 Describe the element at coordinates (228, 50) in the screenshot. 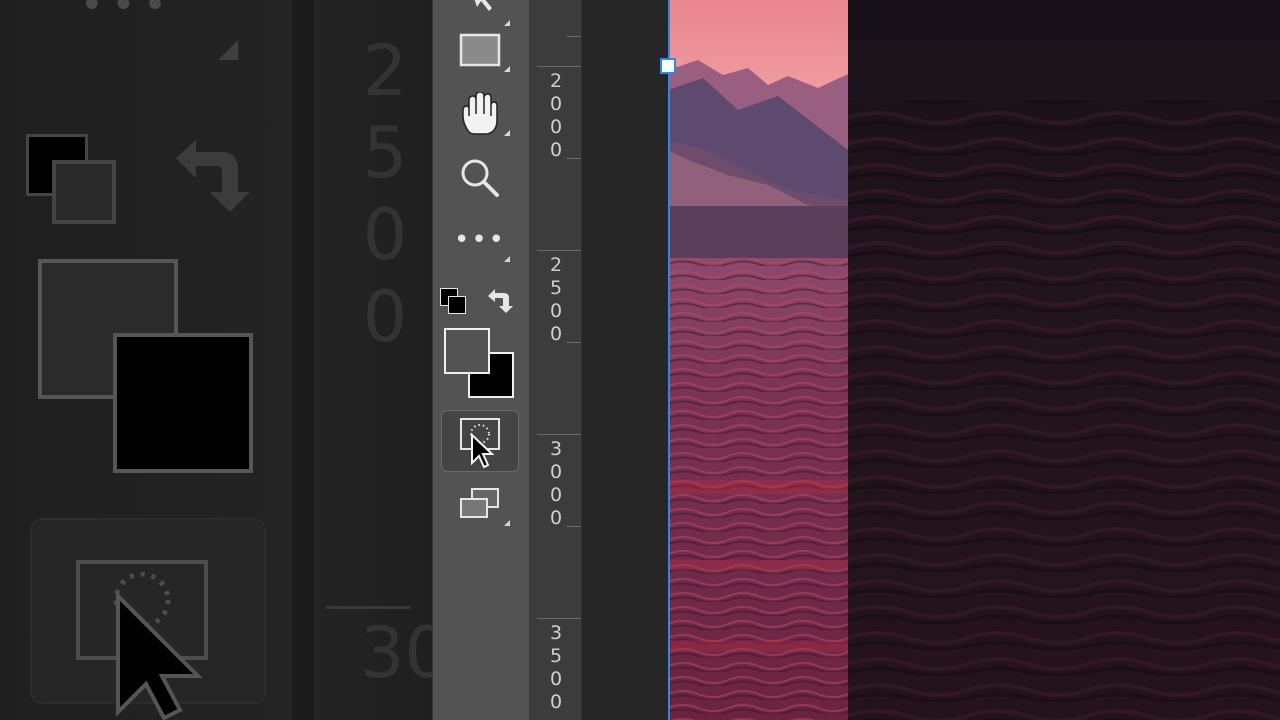

I see `backdrop-corner-triangle` at that location.